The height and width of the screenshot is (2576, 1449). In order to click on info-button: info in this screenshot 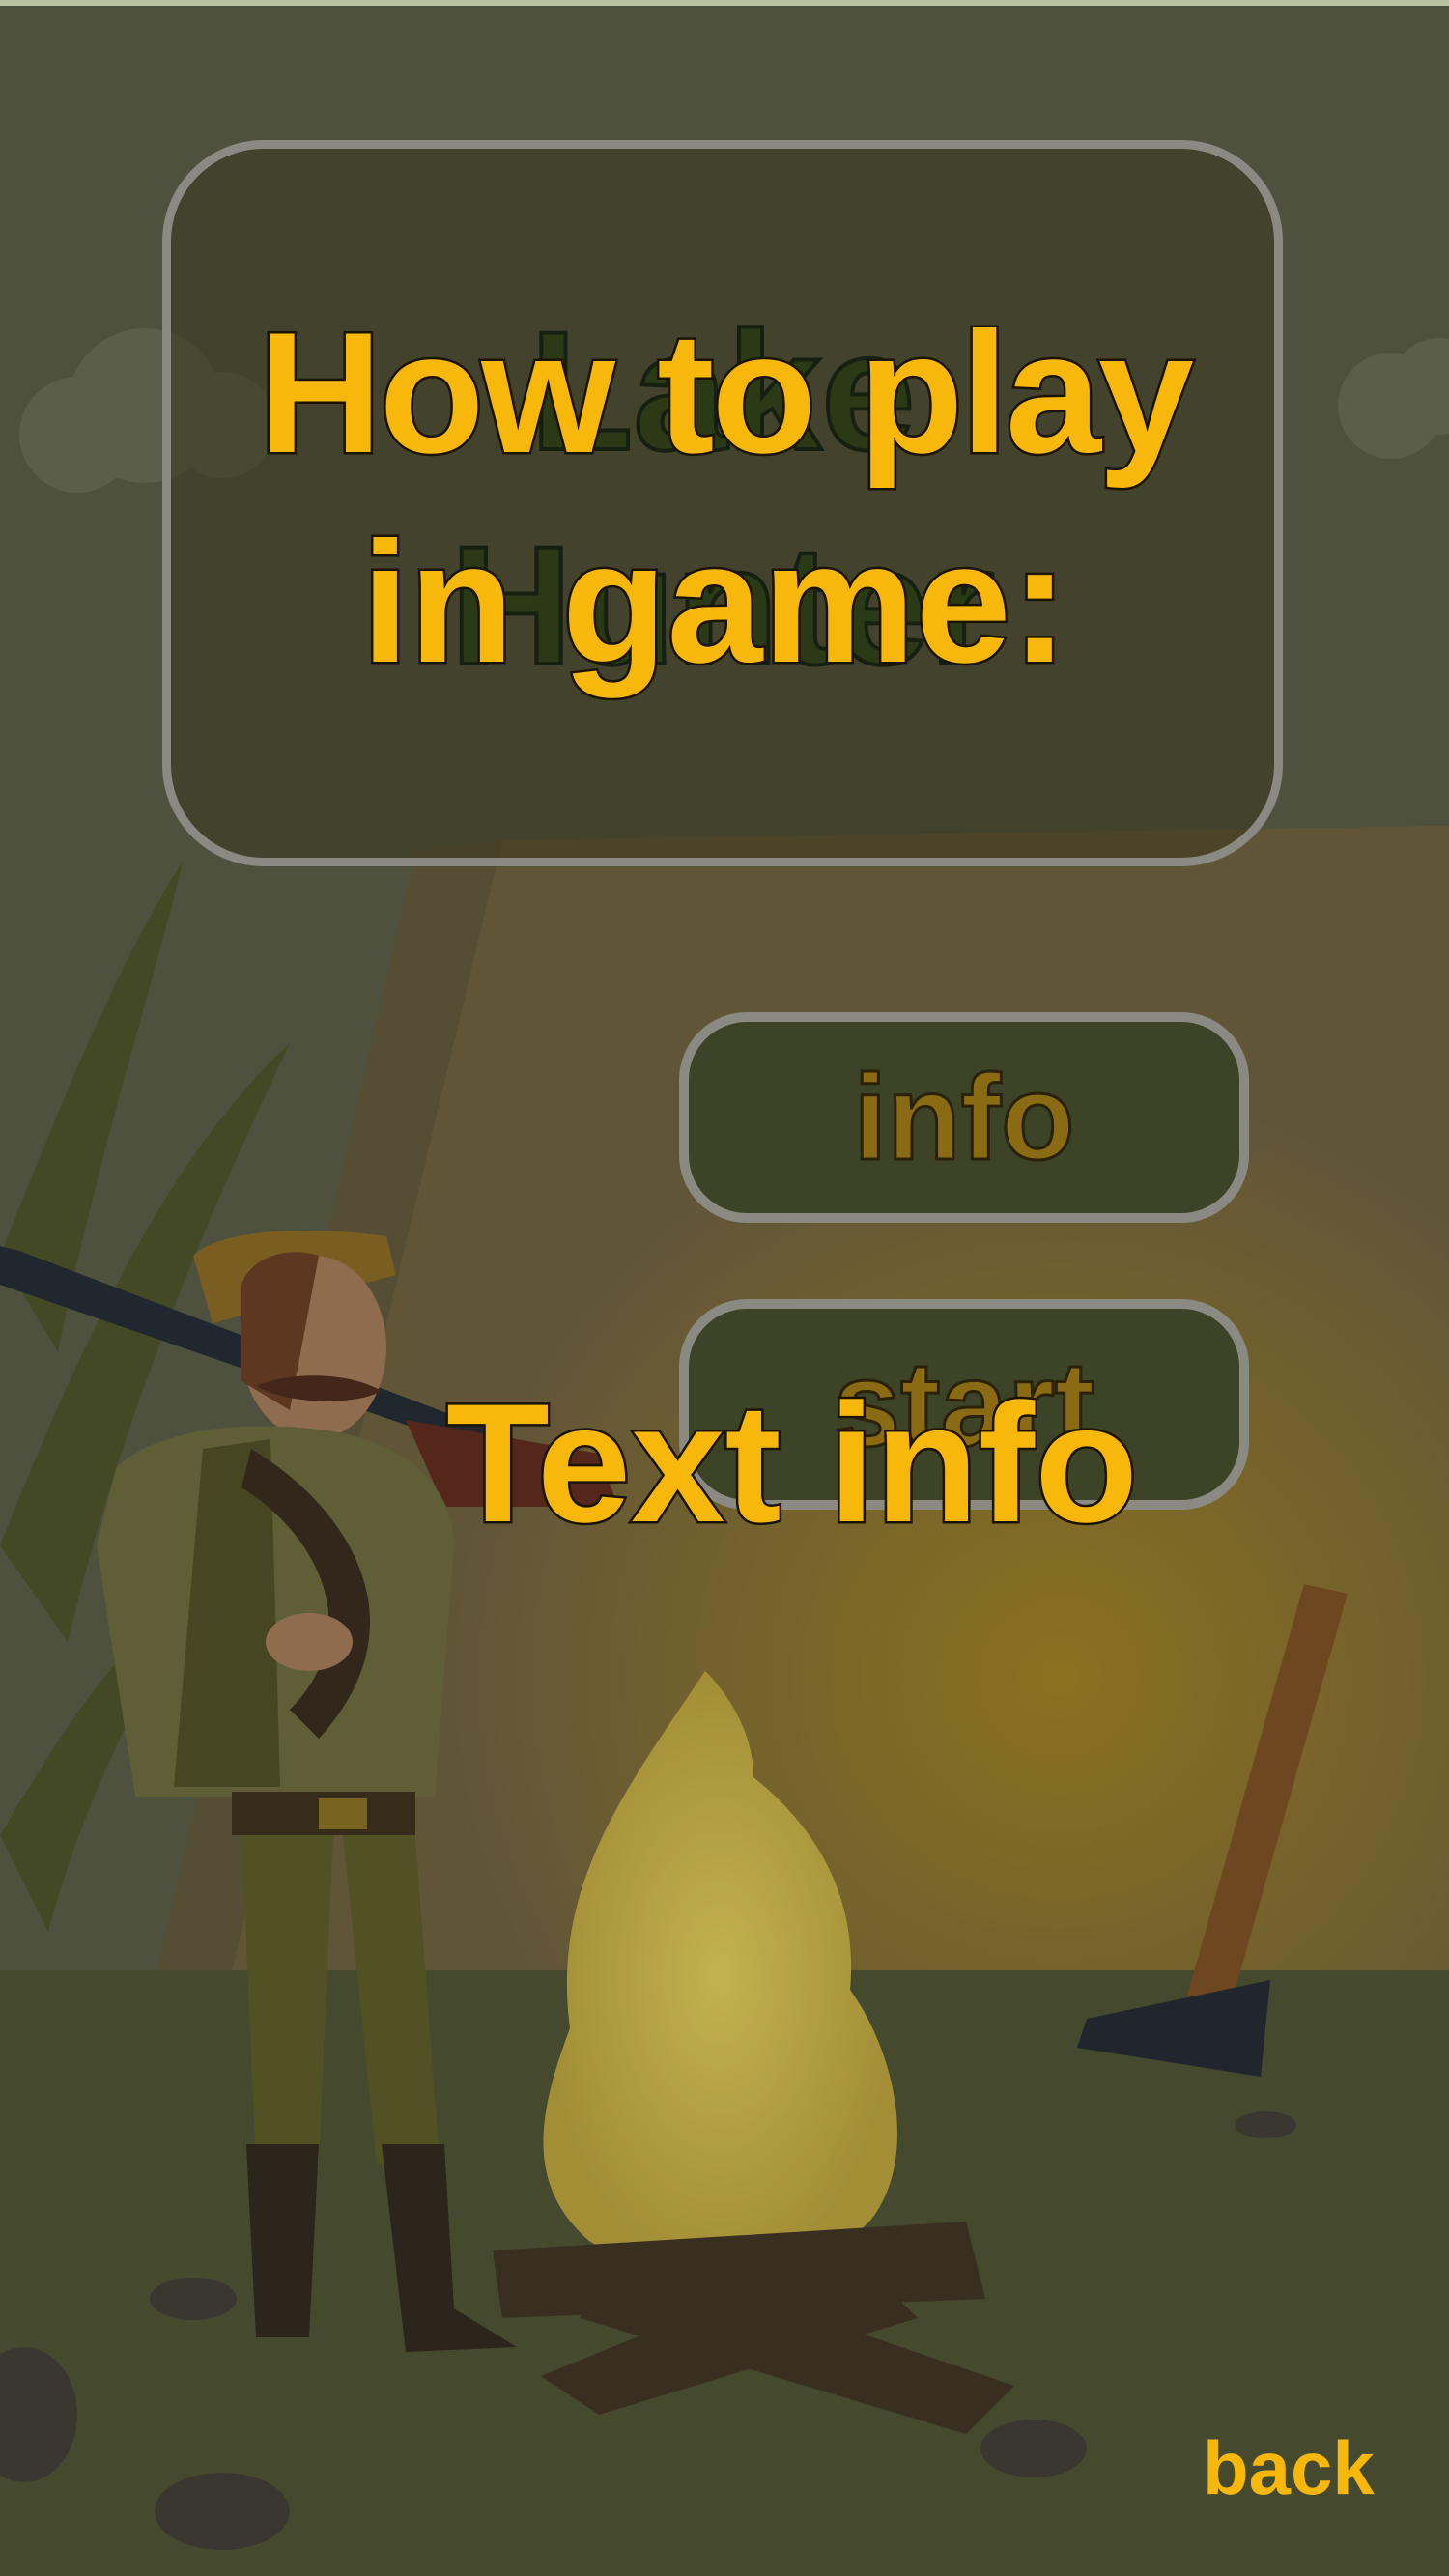, I will do `click(964, 1117)`.